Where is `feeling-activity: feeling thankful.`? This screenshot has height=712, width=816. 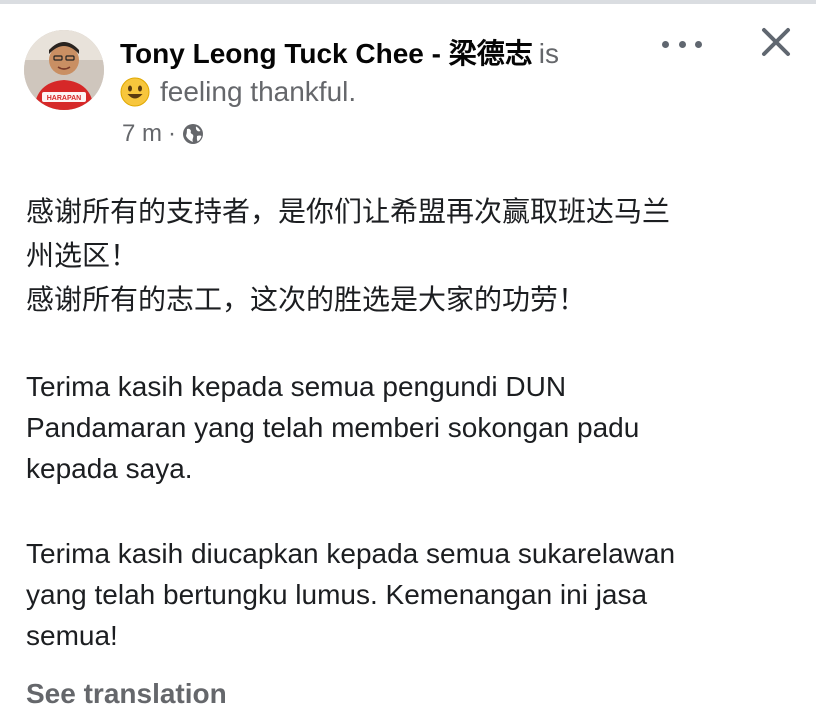 feeling-activity: feeling thankful. is located at coordinates (385, 92).